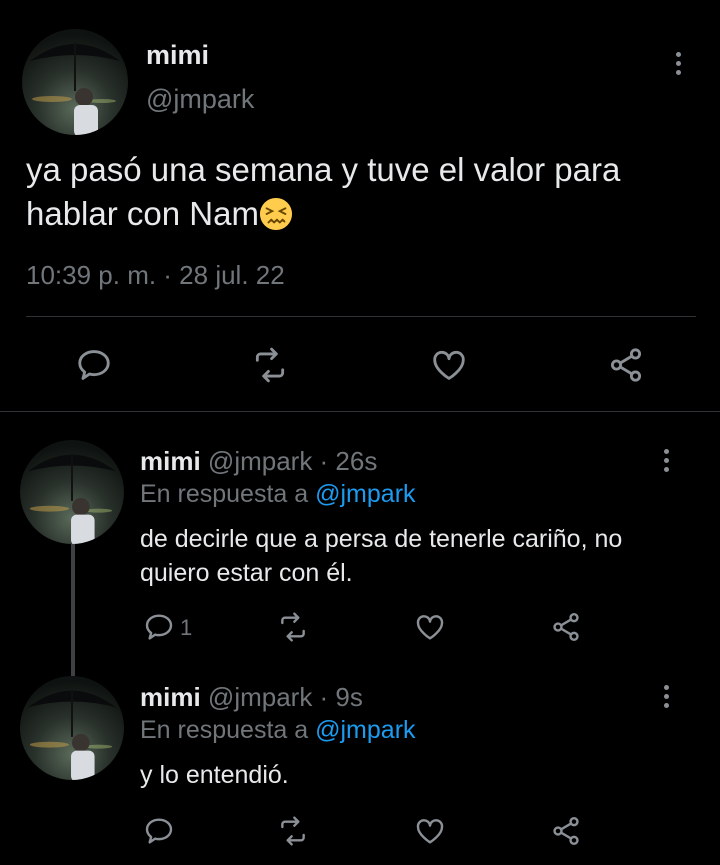  What do you see at coordinates (73, 610) in the screenshot?
I see `thread-connector-line` at bounding box center [73, 610].